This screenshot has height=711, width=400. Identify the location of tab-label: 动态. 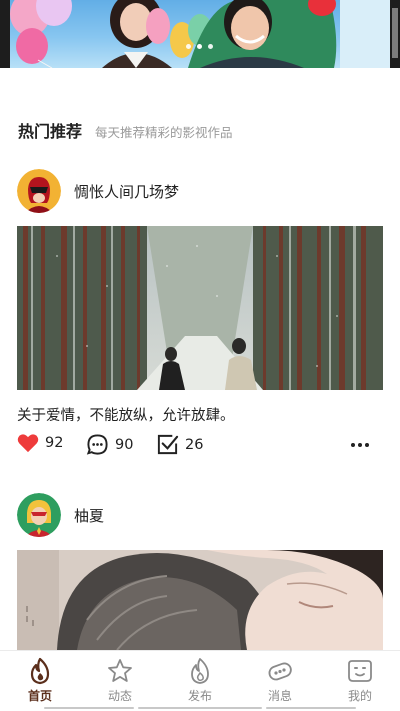
(119, 696).